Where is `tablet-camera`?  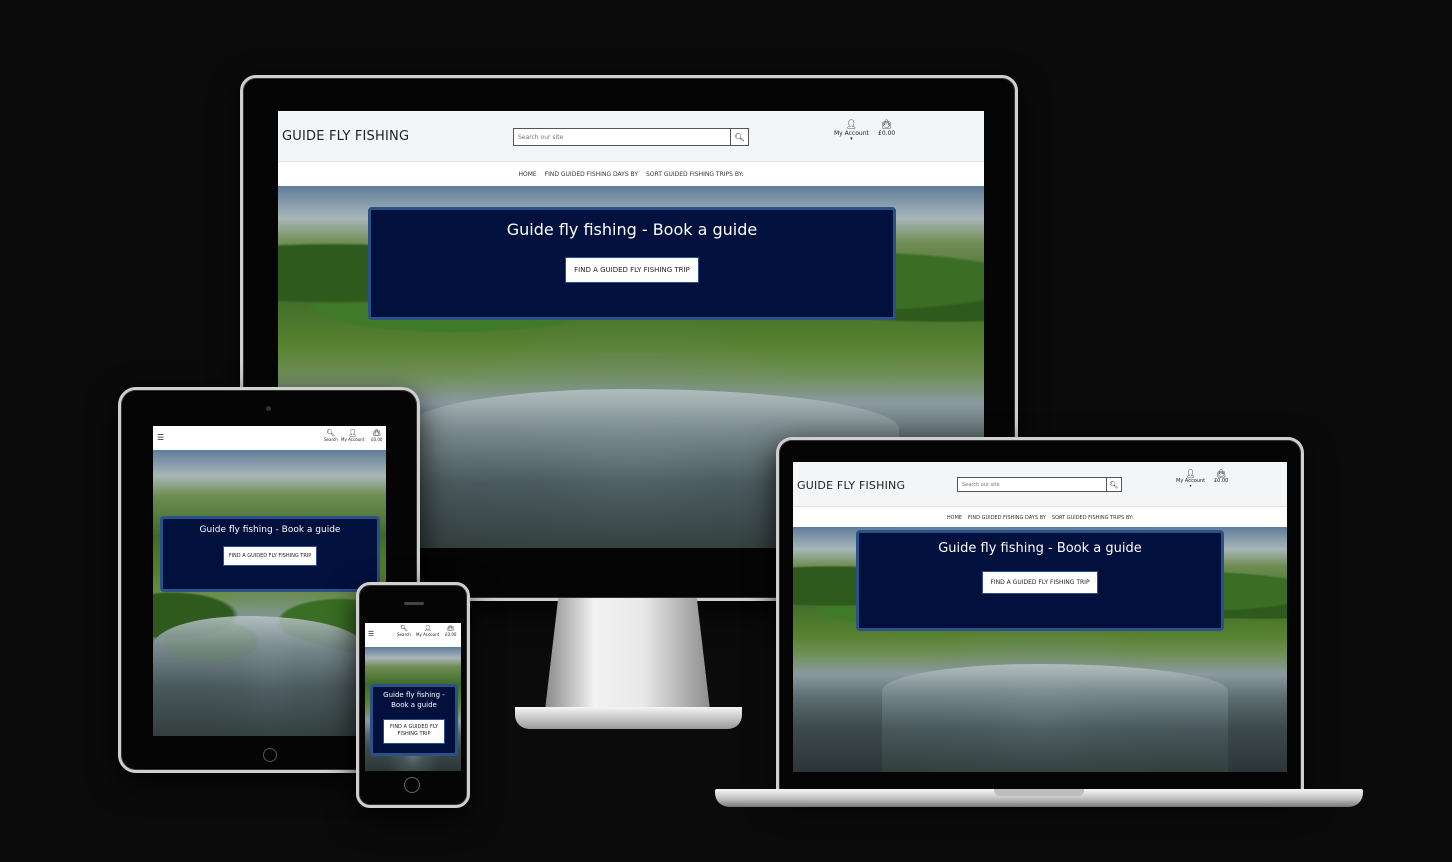 tablet-camera is located at coordinates (268, 408).